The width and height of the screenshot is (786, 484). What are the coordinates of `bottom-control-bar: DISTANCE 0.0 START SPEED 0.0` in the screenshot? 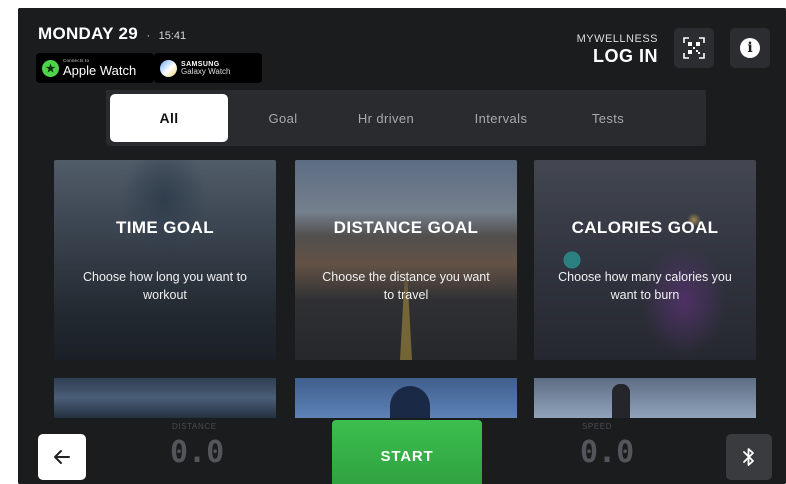 It's located at (402, 451).